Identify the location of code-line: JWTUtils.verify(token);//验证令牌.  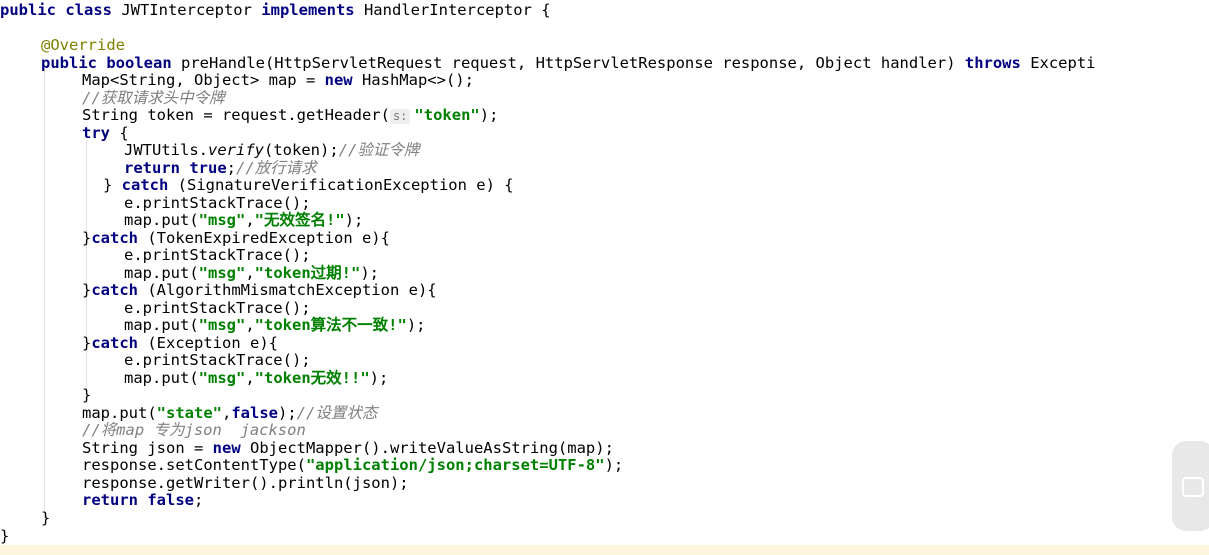
(271, 150).